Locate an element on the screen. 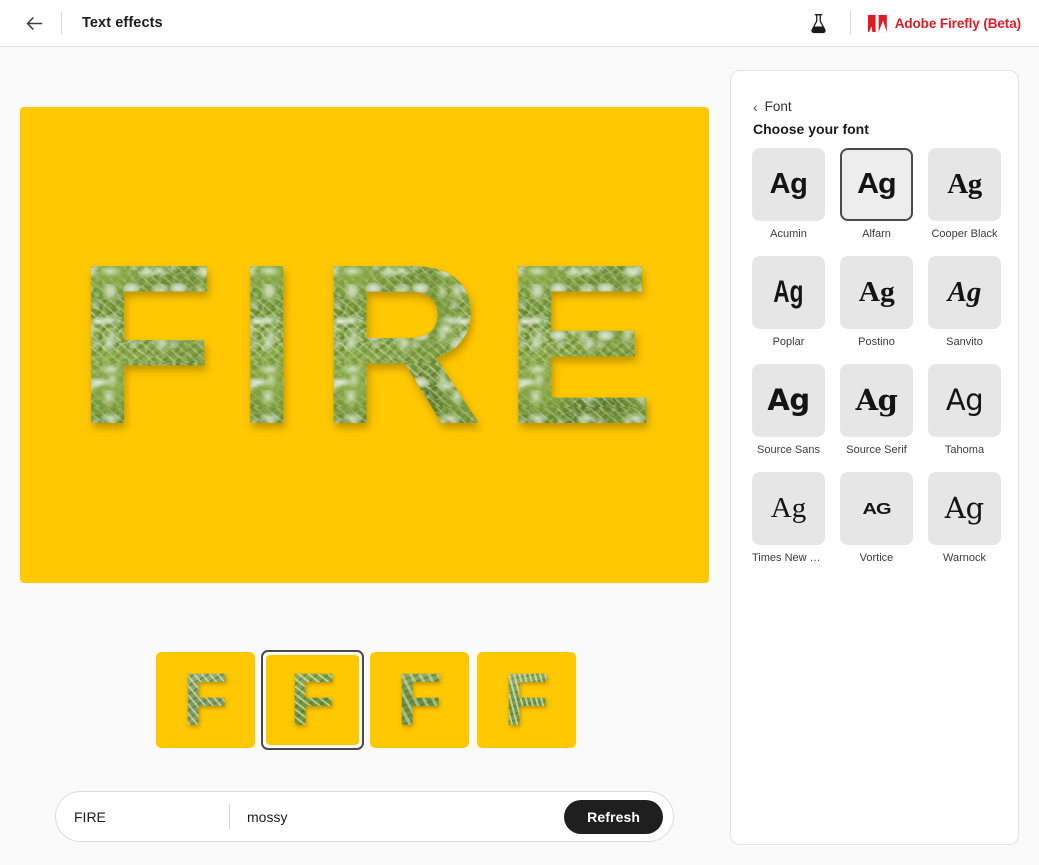 This screenshot has width=1039, height=865. font-option-sanvito: Ag Sanvito is located at coordinates (964, 302).